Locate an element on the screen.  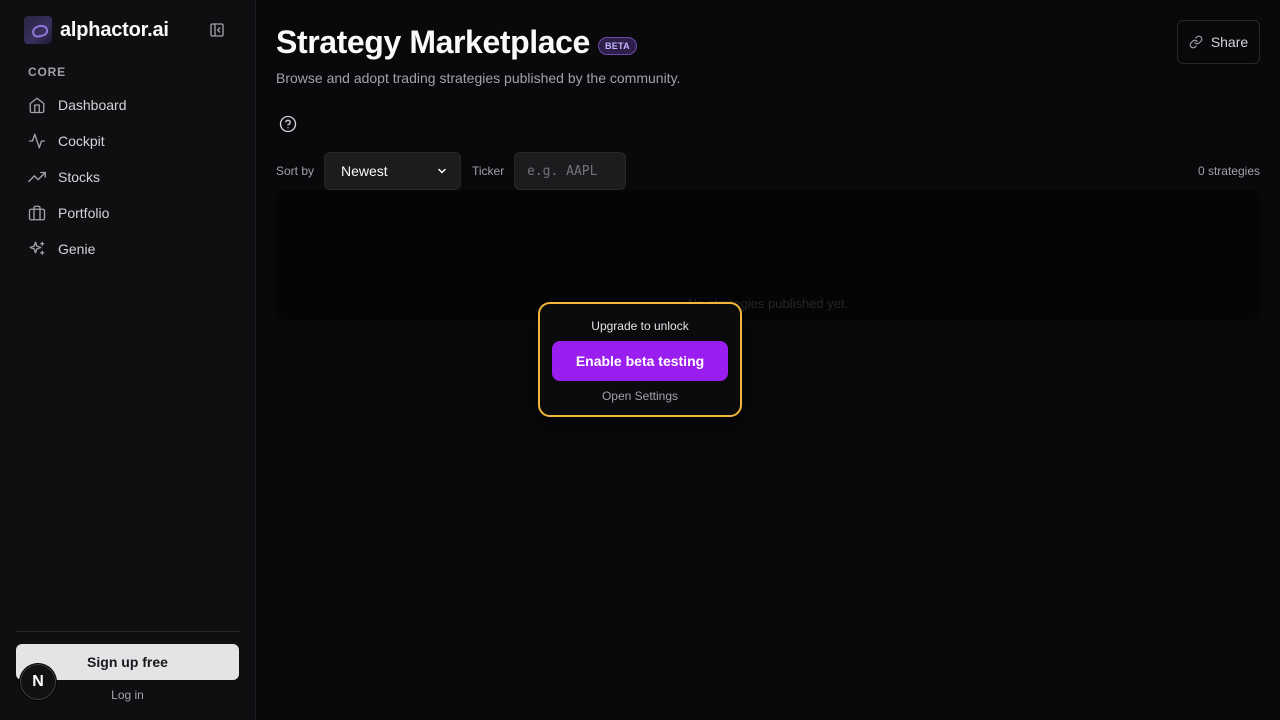
strategy-count: 0 strategies is located at coordinates (1228, 171).